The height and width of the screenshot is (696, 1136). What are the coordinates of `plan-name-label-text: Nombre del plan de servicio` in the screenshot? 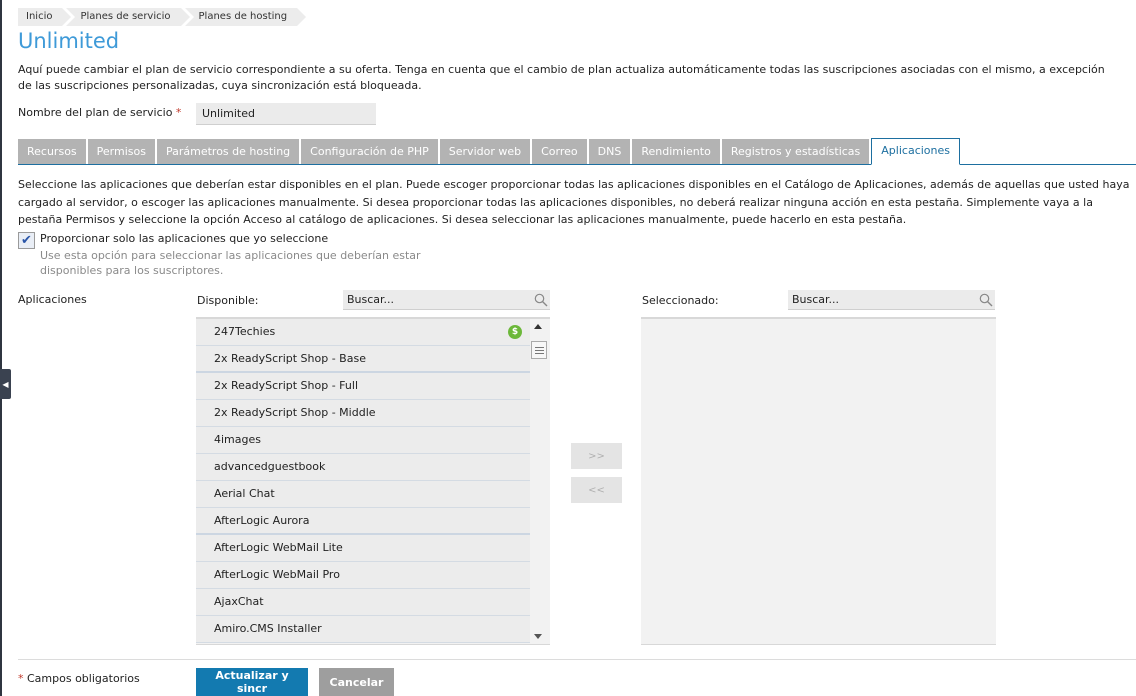 It's located at (95, 112).